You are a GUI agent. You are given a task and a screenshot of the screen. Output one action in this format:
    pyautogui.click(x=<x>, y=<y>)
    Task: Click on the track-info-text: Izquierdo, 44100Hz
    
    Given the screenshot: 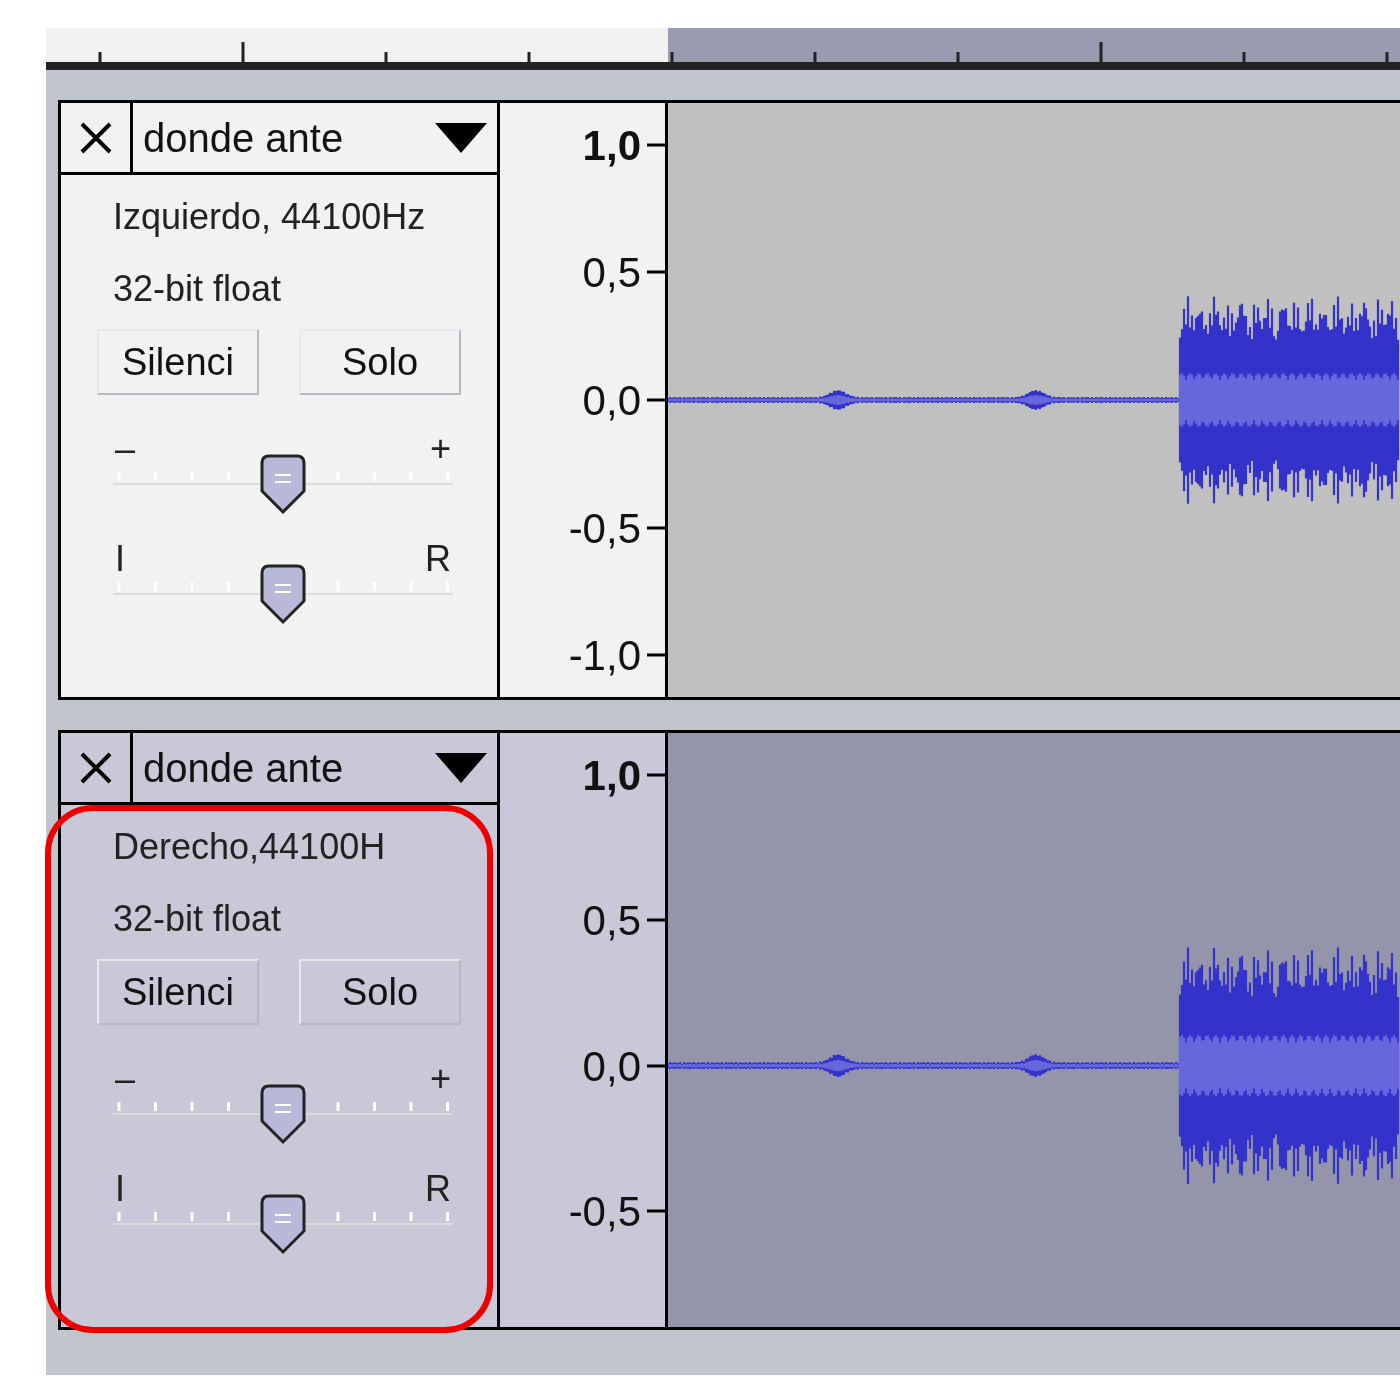 What is the action you would take?
    pyautogui.click(x=270, y=217)
    